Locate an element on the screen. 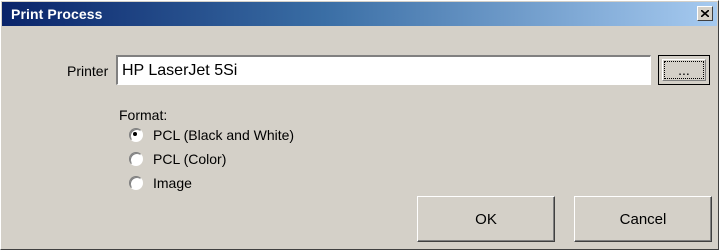  format-option-label: Image is located at coordinates (172, 183).